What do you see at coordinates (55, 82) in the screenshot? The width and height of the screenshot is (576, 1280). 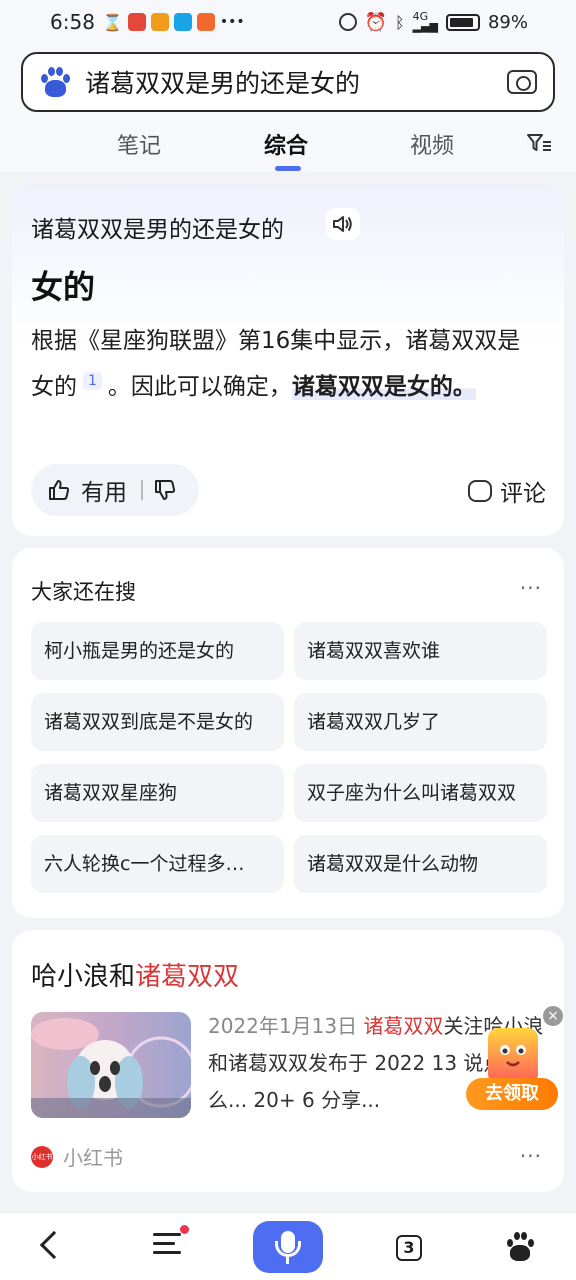 I see `baidu-paw-icon` at bounding box center [55, 82].